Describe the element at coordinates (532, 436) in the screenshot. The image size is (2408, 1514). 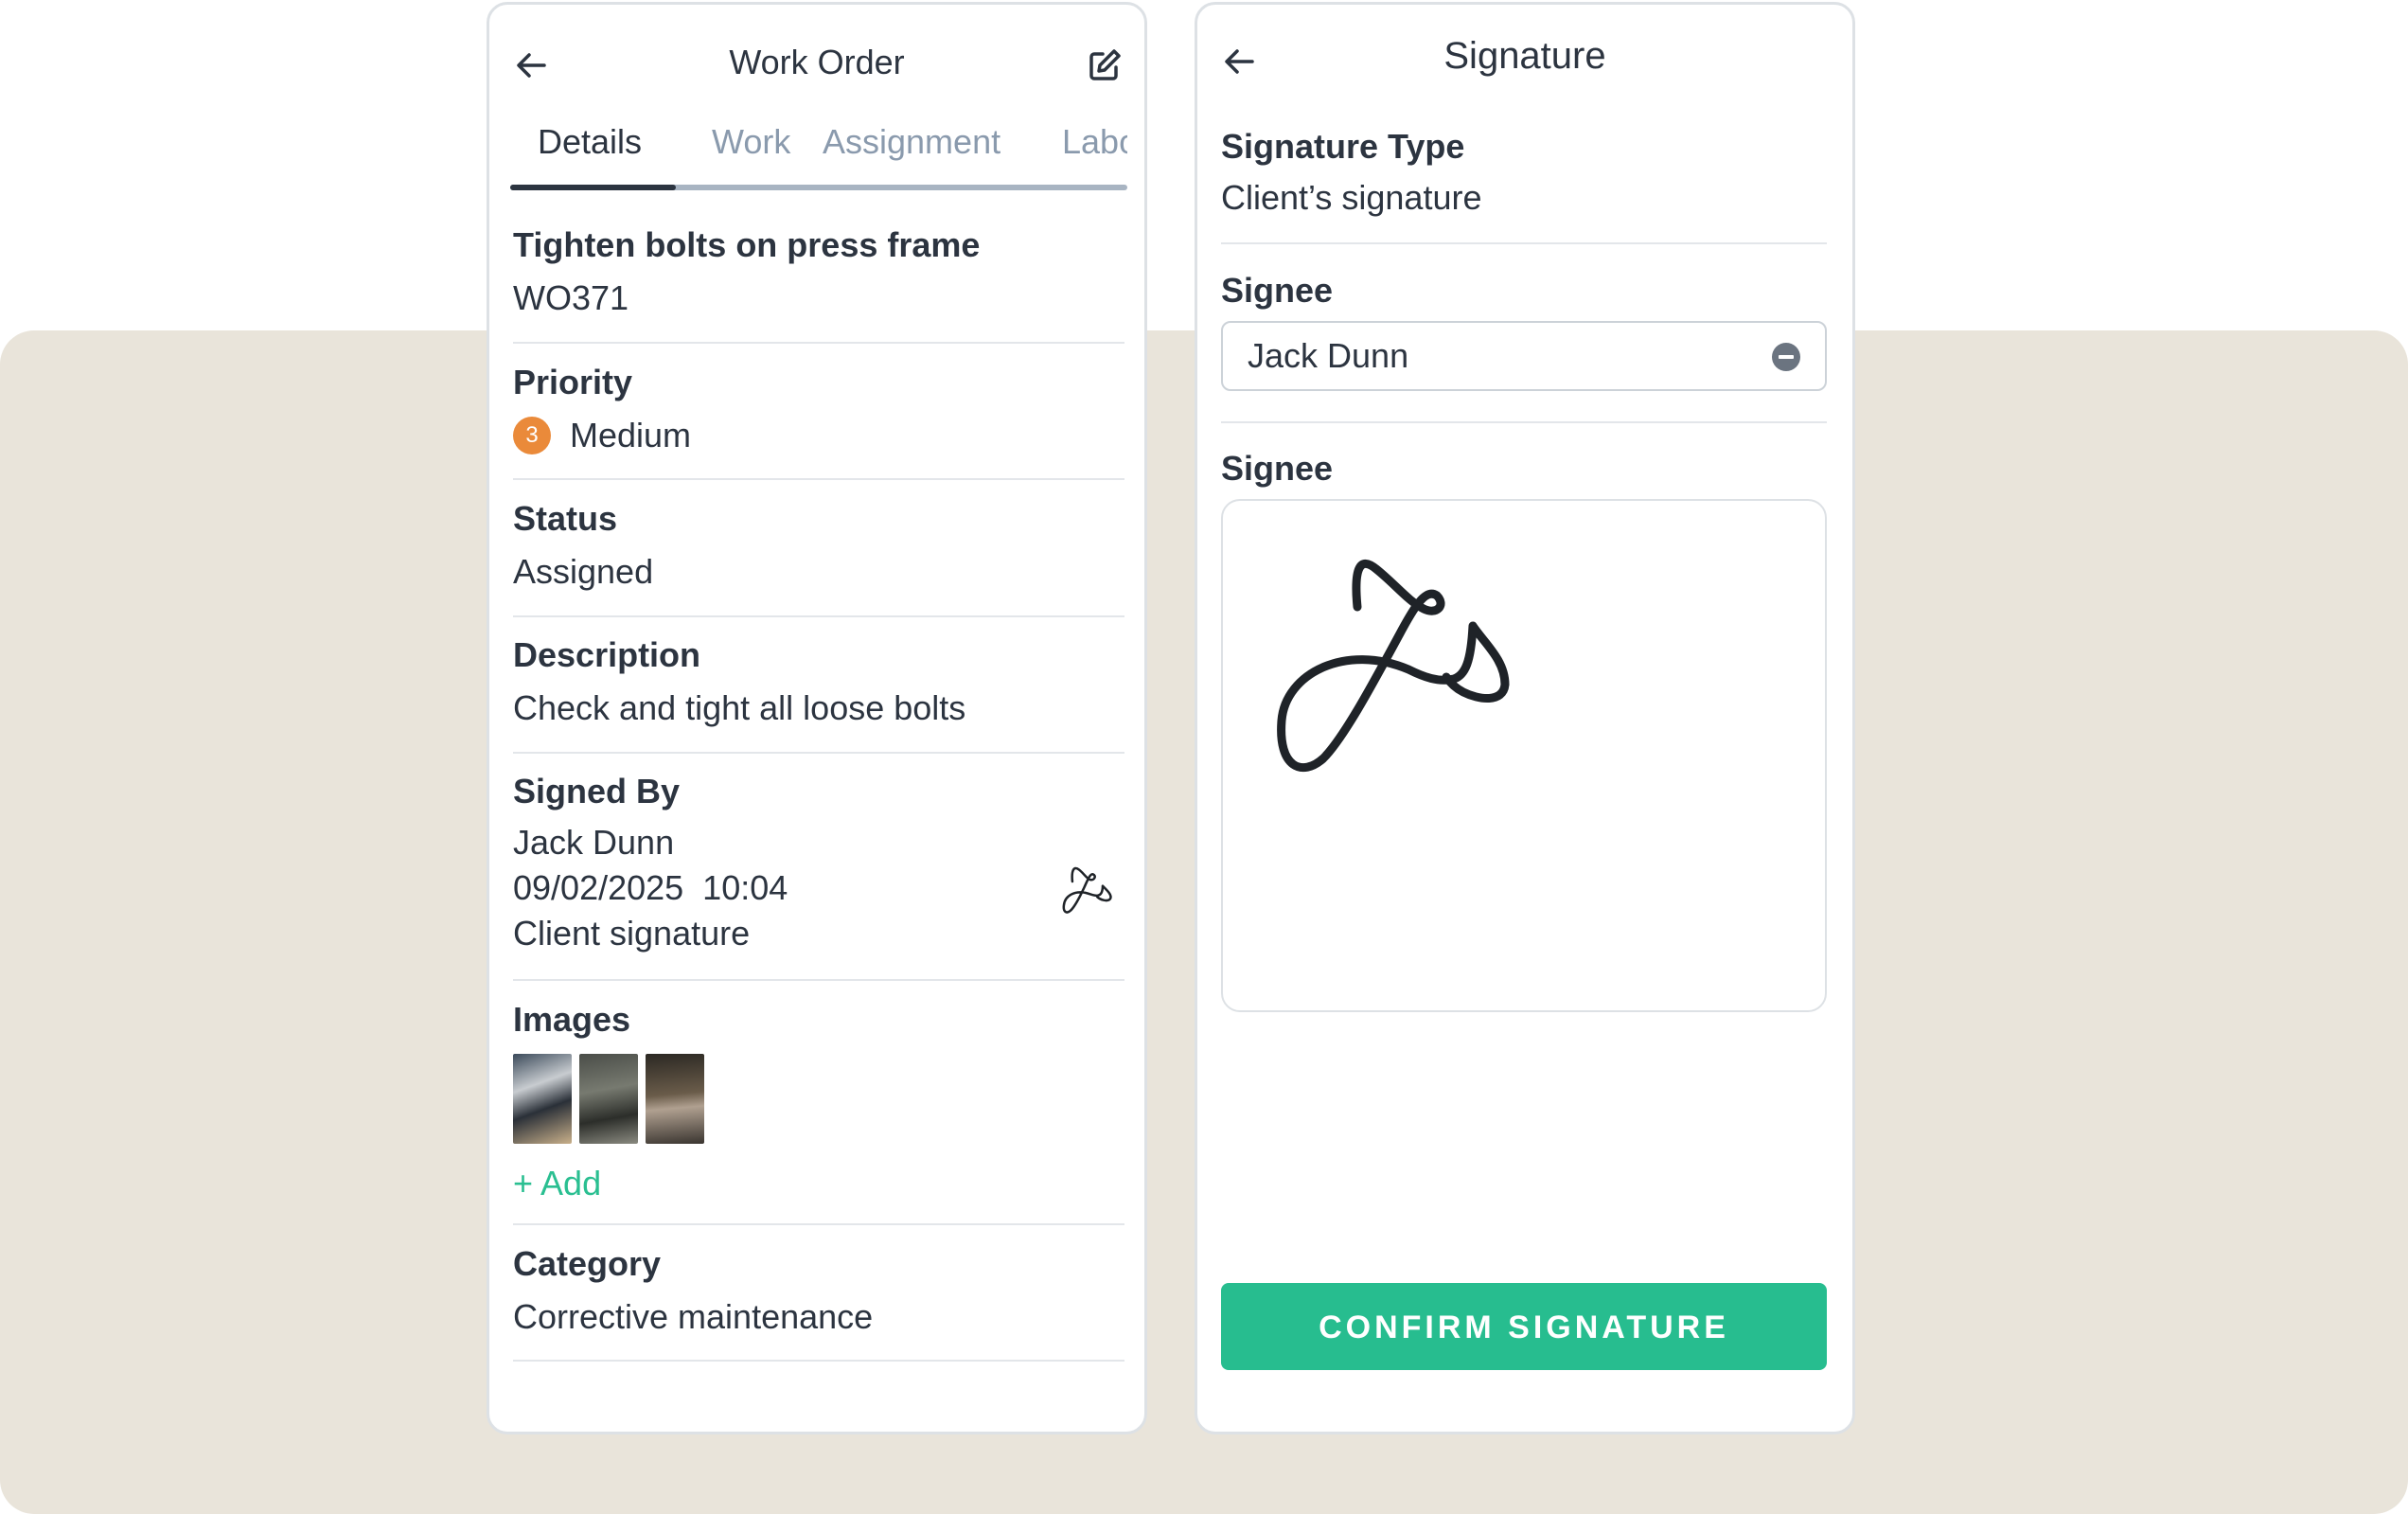
I see `priority-badge: 3` at that location.